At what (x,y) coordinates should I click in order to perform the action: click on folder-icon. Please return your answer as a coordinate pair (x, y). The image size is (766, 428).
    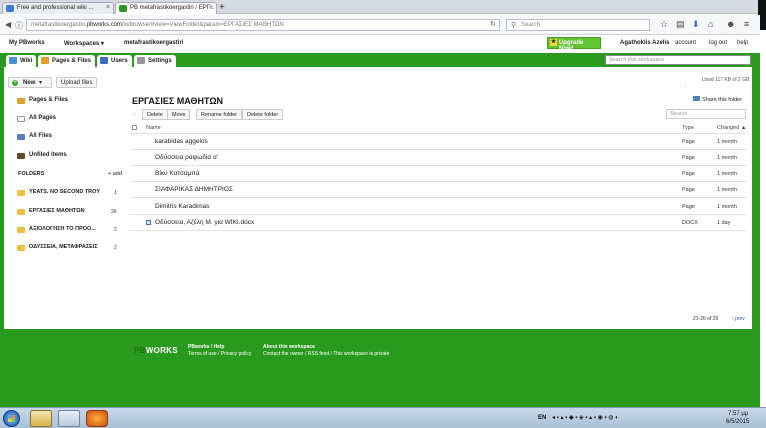
    Looking at the image, I should click on (21, 193).